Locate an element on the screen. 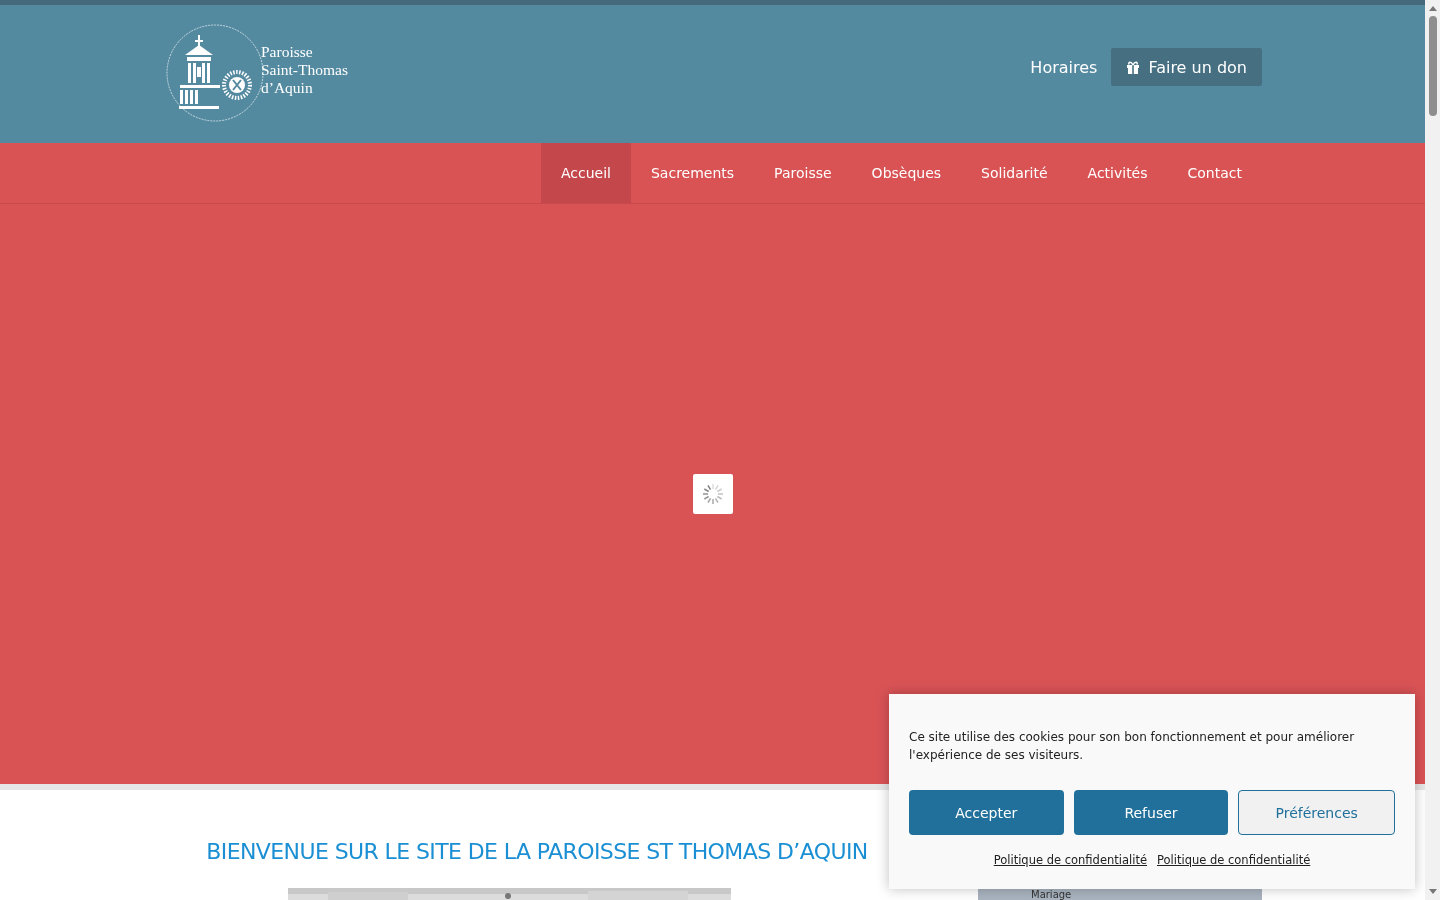 The image size is (1440, 900). nav-tab: Contact is located at coordinates (1214, 173).